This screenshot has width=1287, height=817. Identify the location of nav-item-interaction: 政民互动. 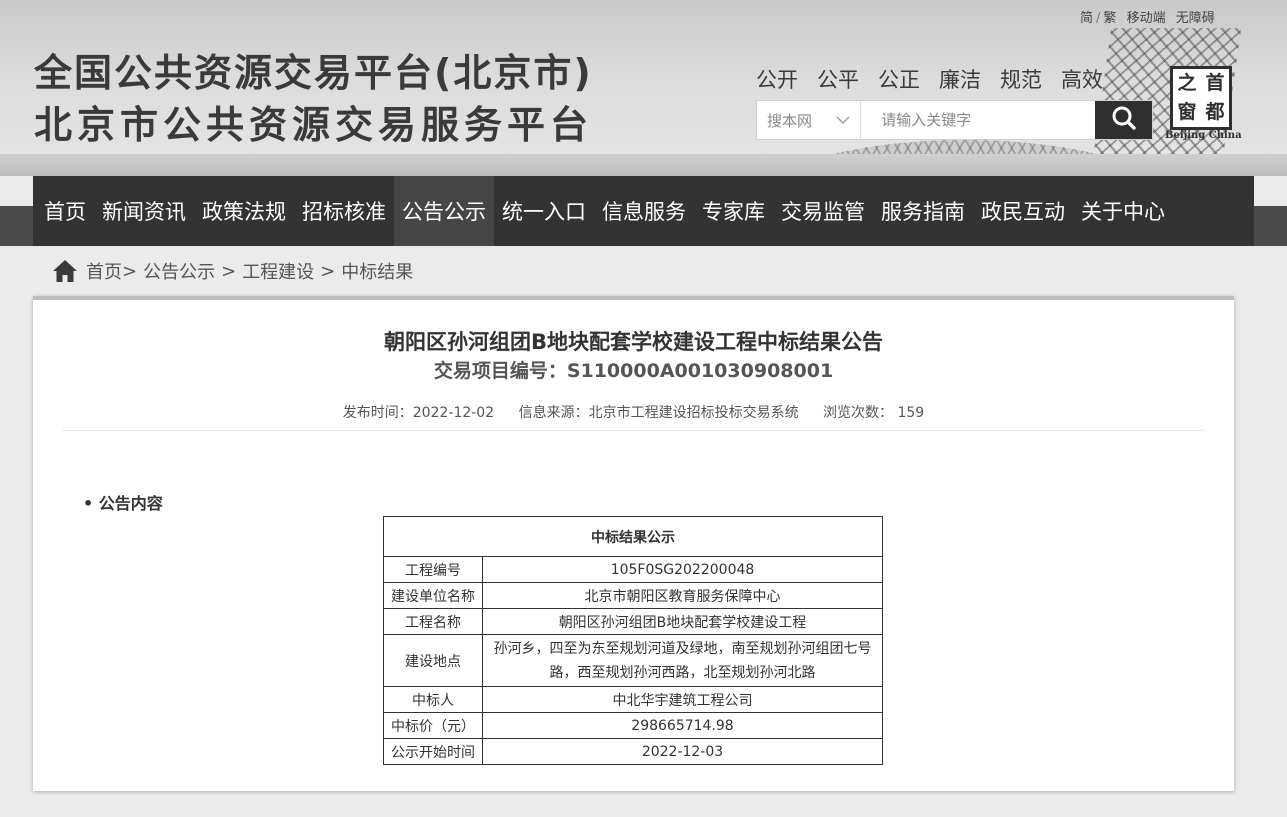
(1023, 211).